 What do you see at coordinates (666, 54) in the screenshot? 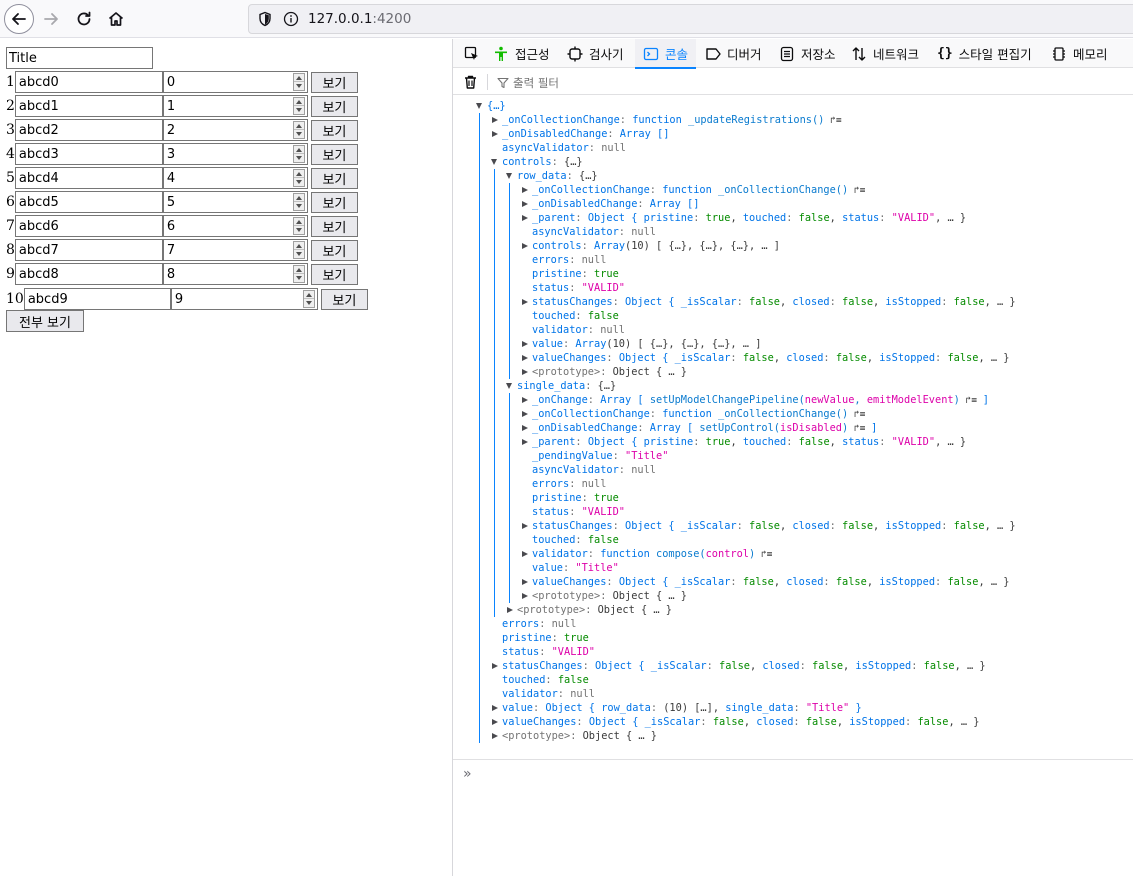
I see `tab-console: 콘솔` at bounding box center [666, 54].